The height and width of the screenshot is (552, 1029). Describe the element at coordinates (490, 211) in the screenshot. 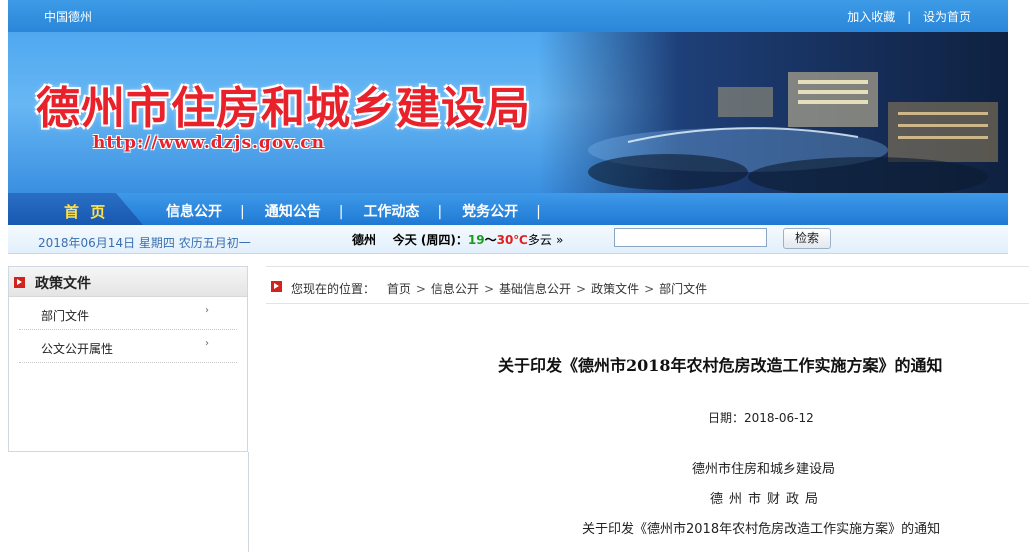

I see `nav-item-party-affairs: 党务公开` at that location.